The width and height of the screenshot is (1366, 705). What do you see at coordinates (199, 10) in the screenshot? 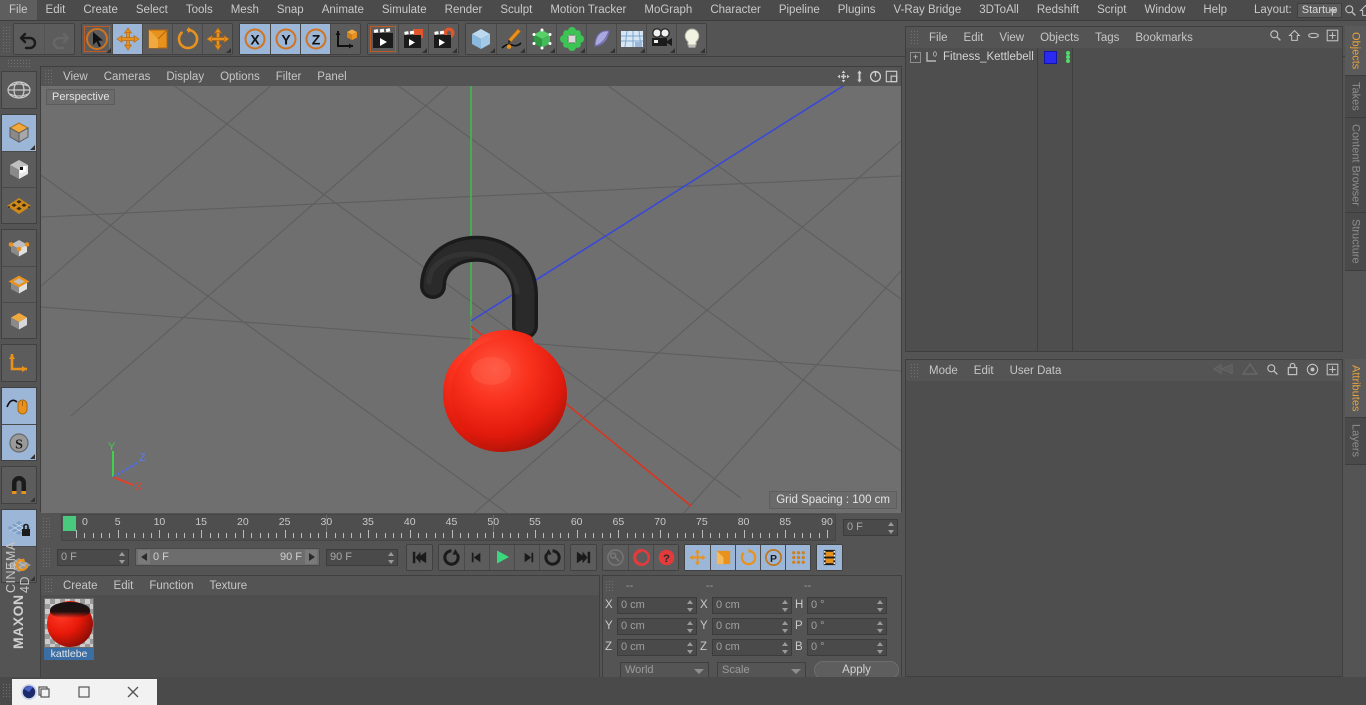
I see `menu-item-tools: Tools` at bounding box center [199, 10].